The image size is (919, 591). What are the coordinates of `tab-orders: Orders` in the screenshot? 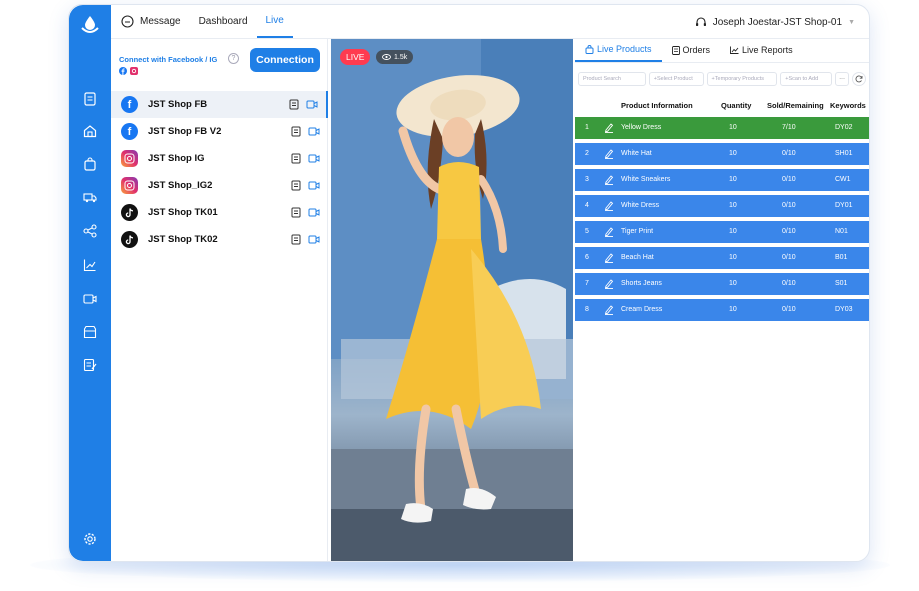 It's located at (691, 50).